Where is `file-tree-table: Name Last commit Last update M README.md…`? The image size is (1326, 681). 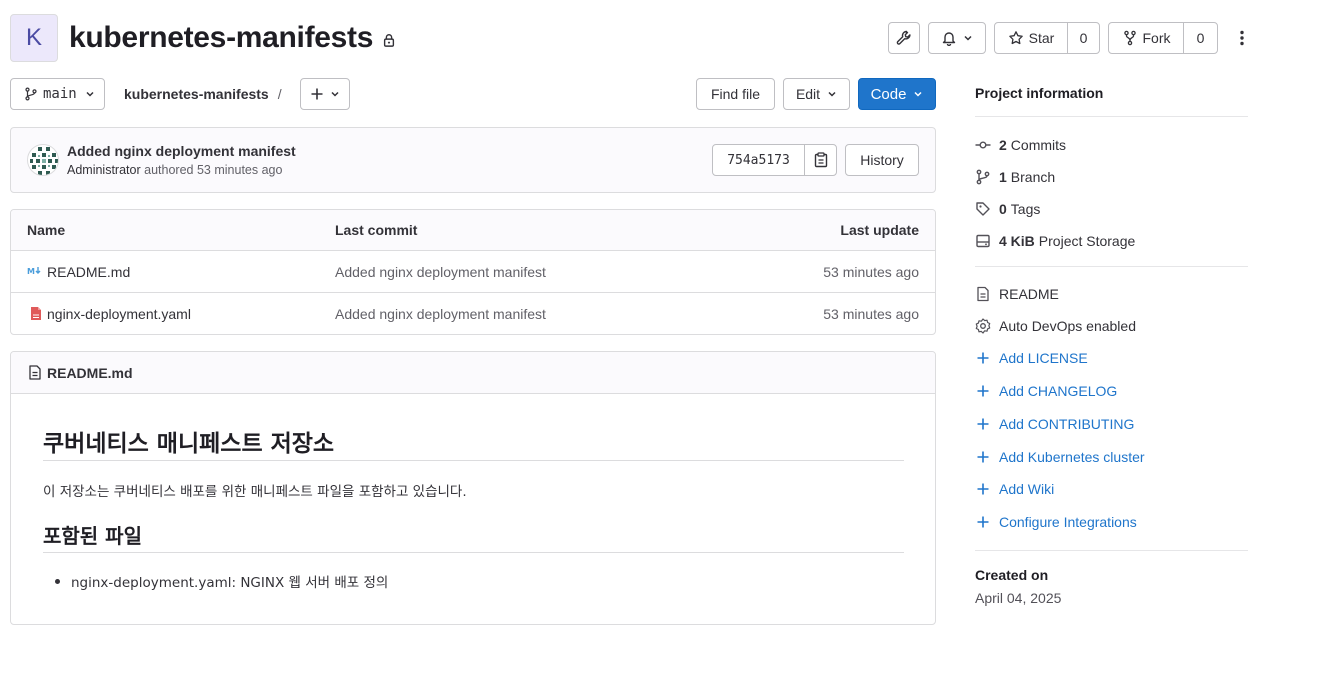
file-tree-table: Name Last commit Last update M README.md… is located at coordinates (473, 272).